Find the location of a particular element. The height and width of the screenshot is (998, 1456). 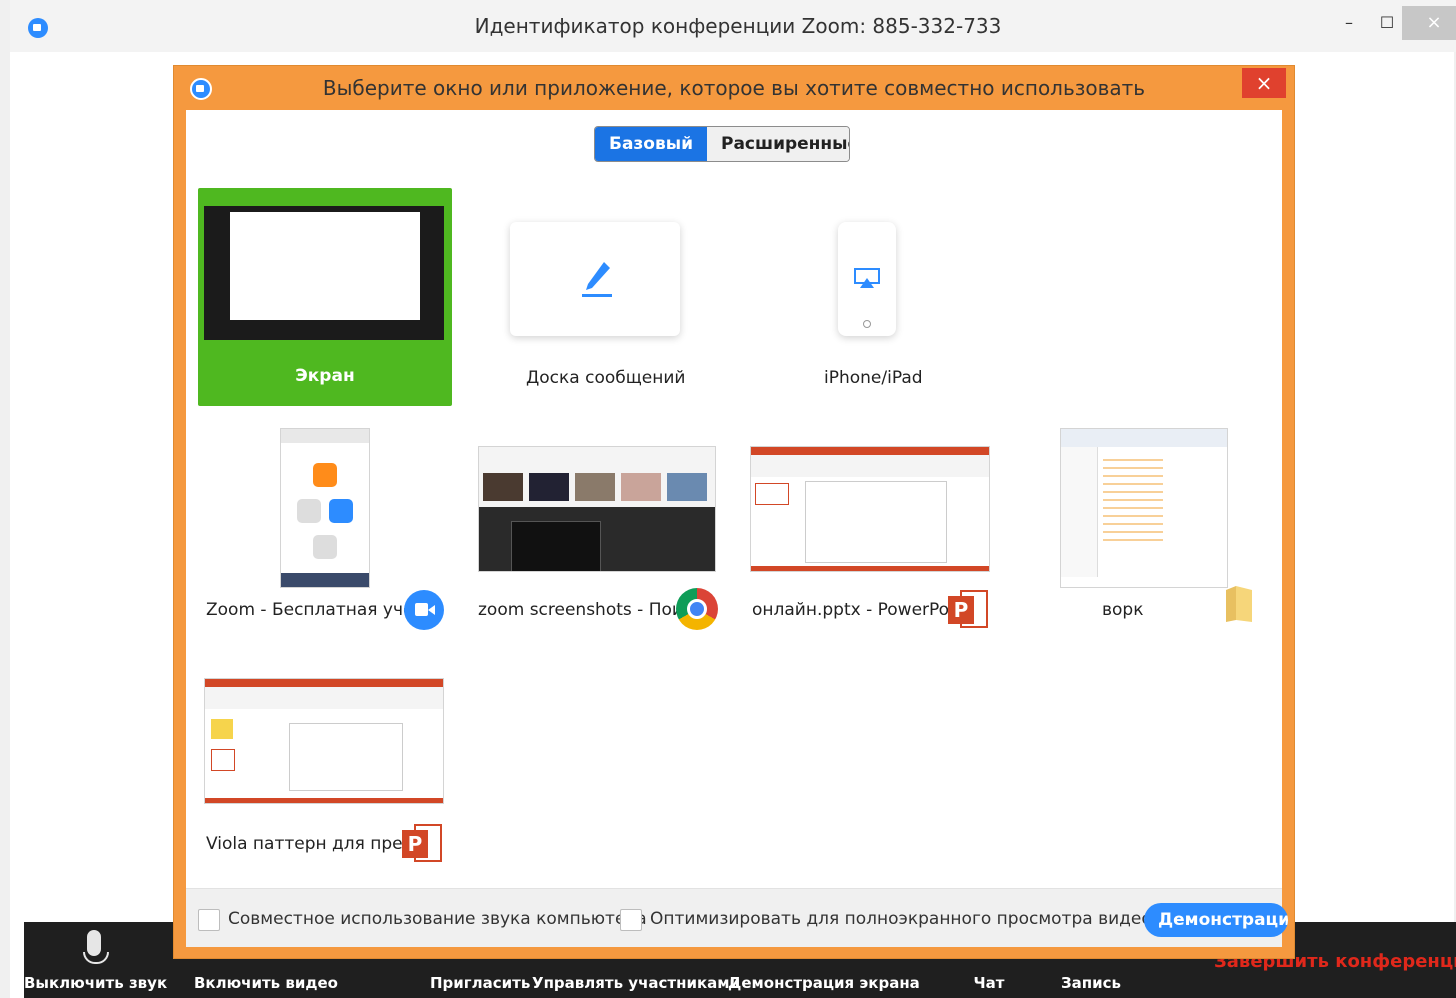

whiteboard-label: Доска сообщений is located at coordinates (606, 378).